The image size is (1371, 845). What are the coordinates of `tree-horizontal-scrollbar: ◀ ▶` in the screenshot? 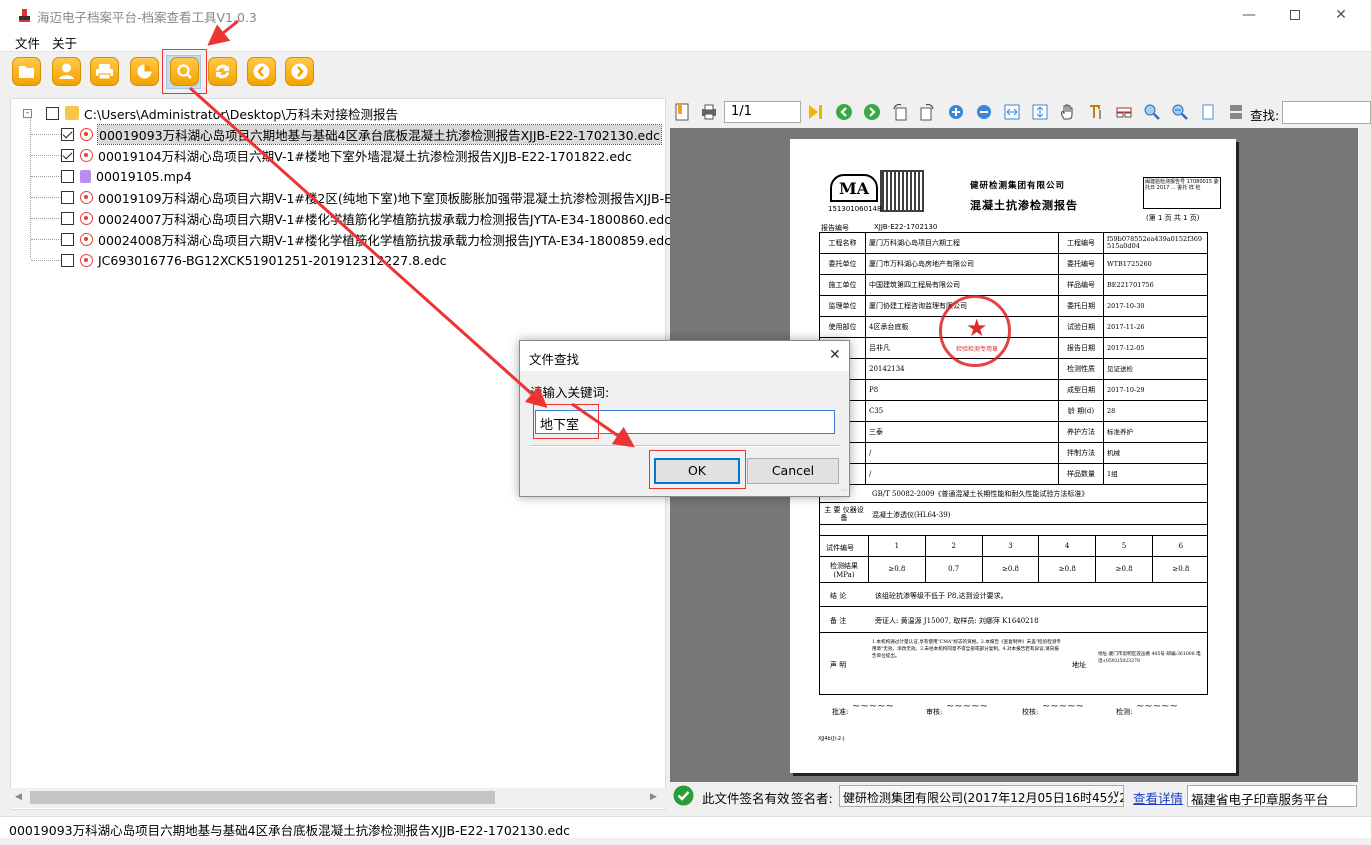 It's located at (338, 798).